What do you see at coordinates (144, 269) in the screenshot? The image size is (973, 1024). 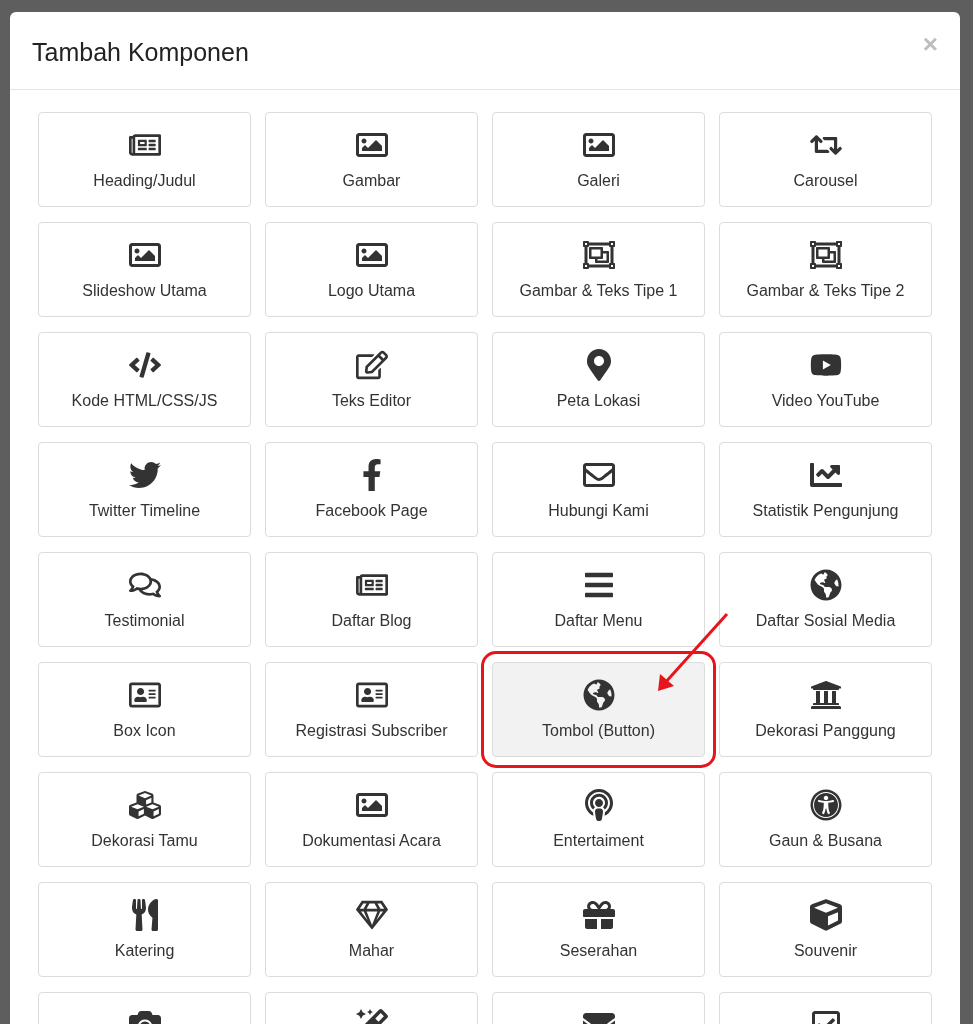 I see `component-card: Slideshow Utama` at bounding box center [144, 269].